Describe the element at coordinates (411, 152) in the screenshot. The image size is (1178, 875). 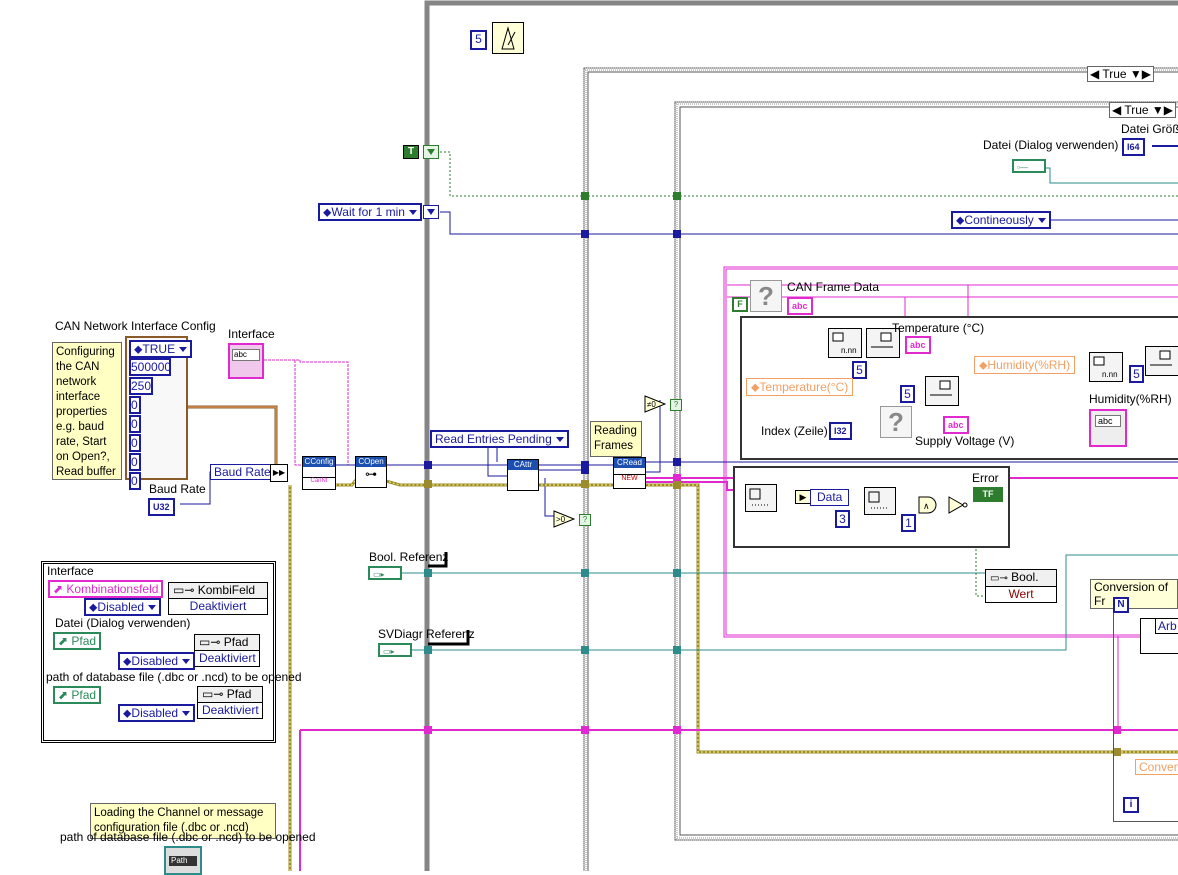
I see `true-constant: T` at that location.